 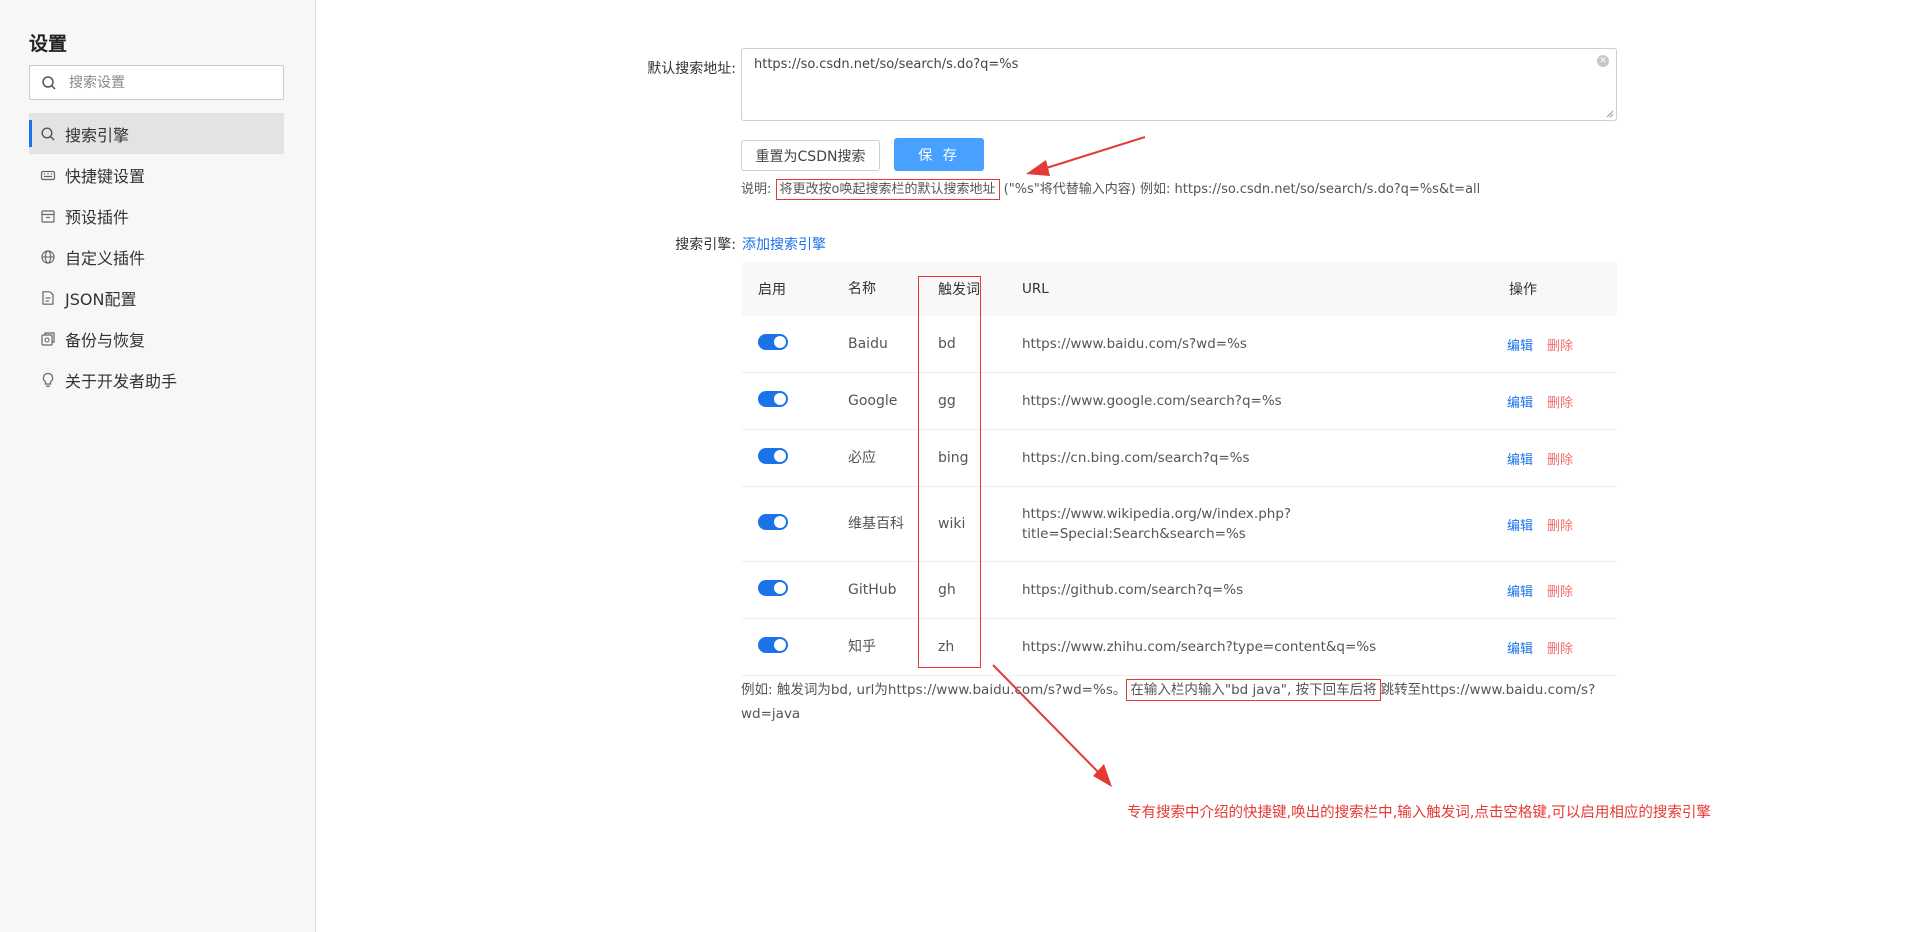 What do you see at coordinates (1035, 289) in the screenshot?
I see `header-url: URL` at bounding box center [1035, 289].